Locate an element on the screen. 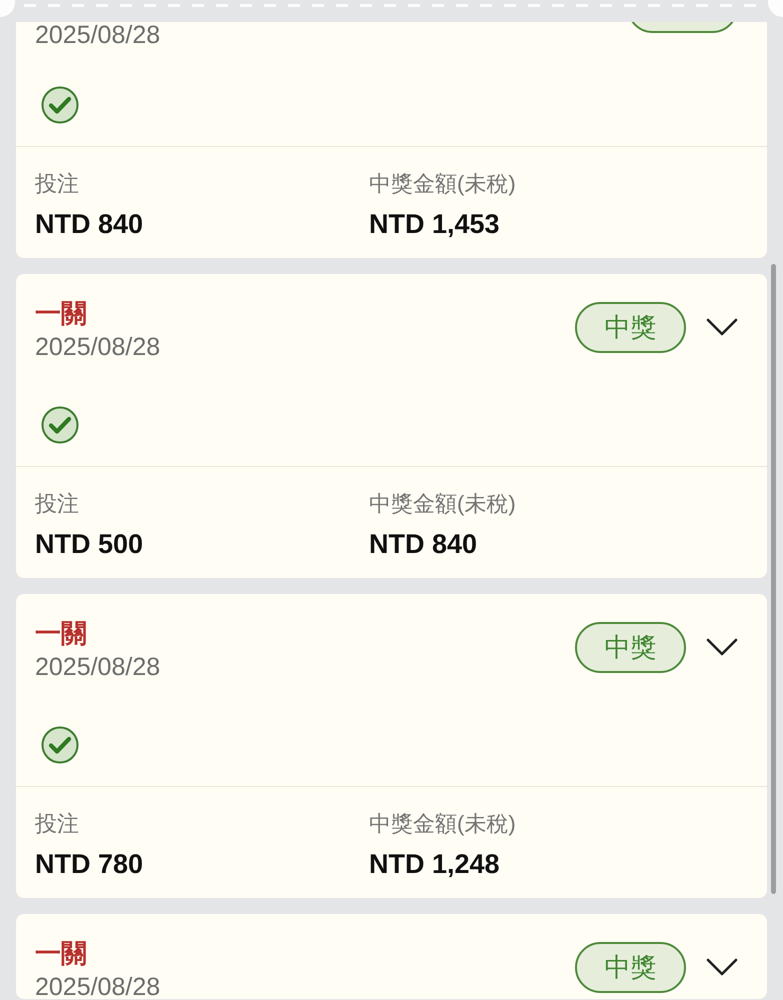 This screenshot has height=1000, width=783. stake-amount: NTD 780 is located at coordinates (89, 864).